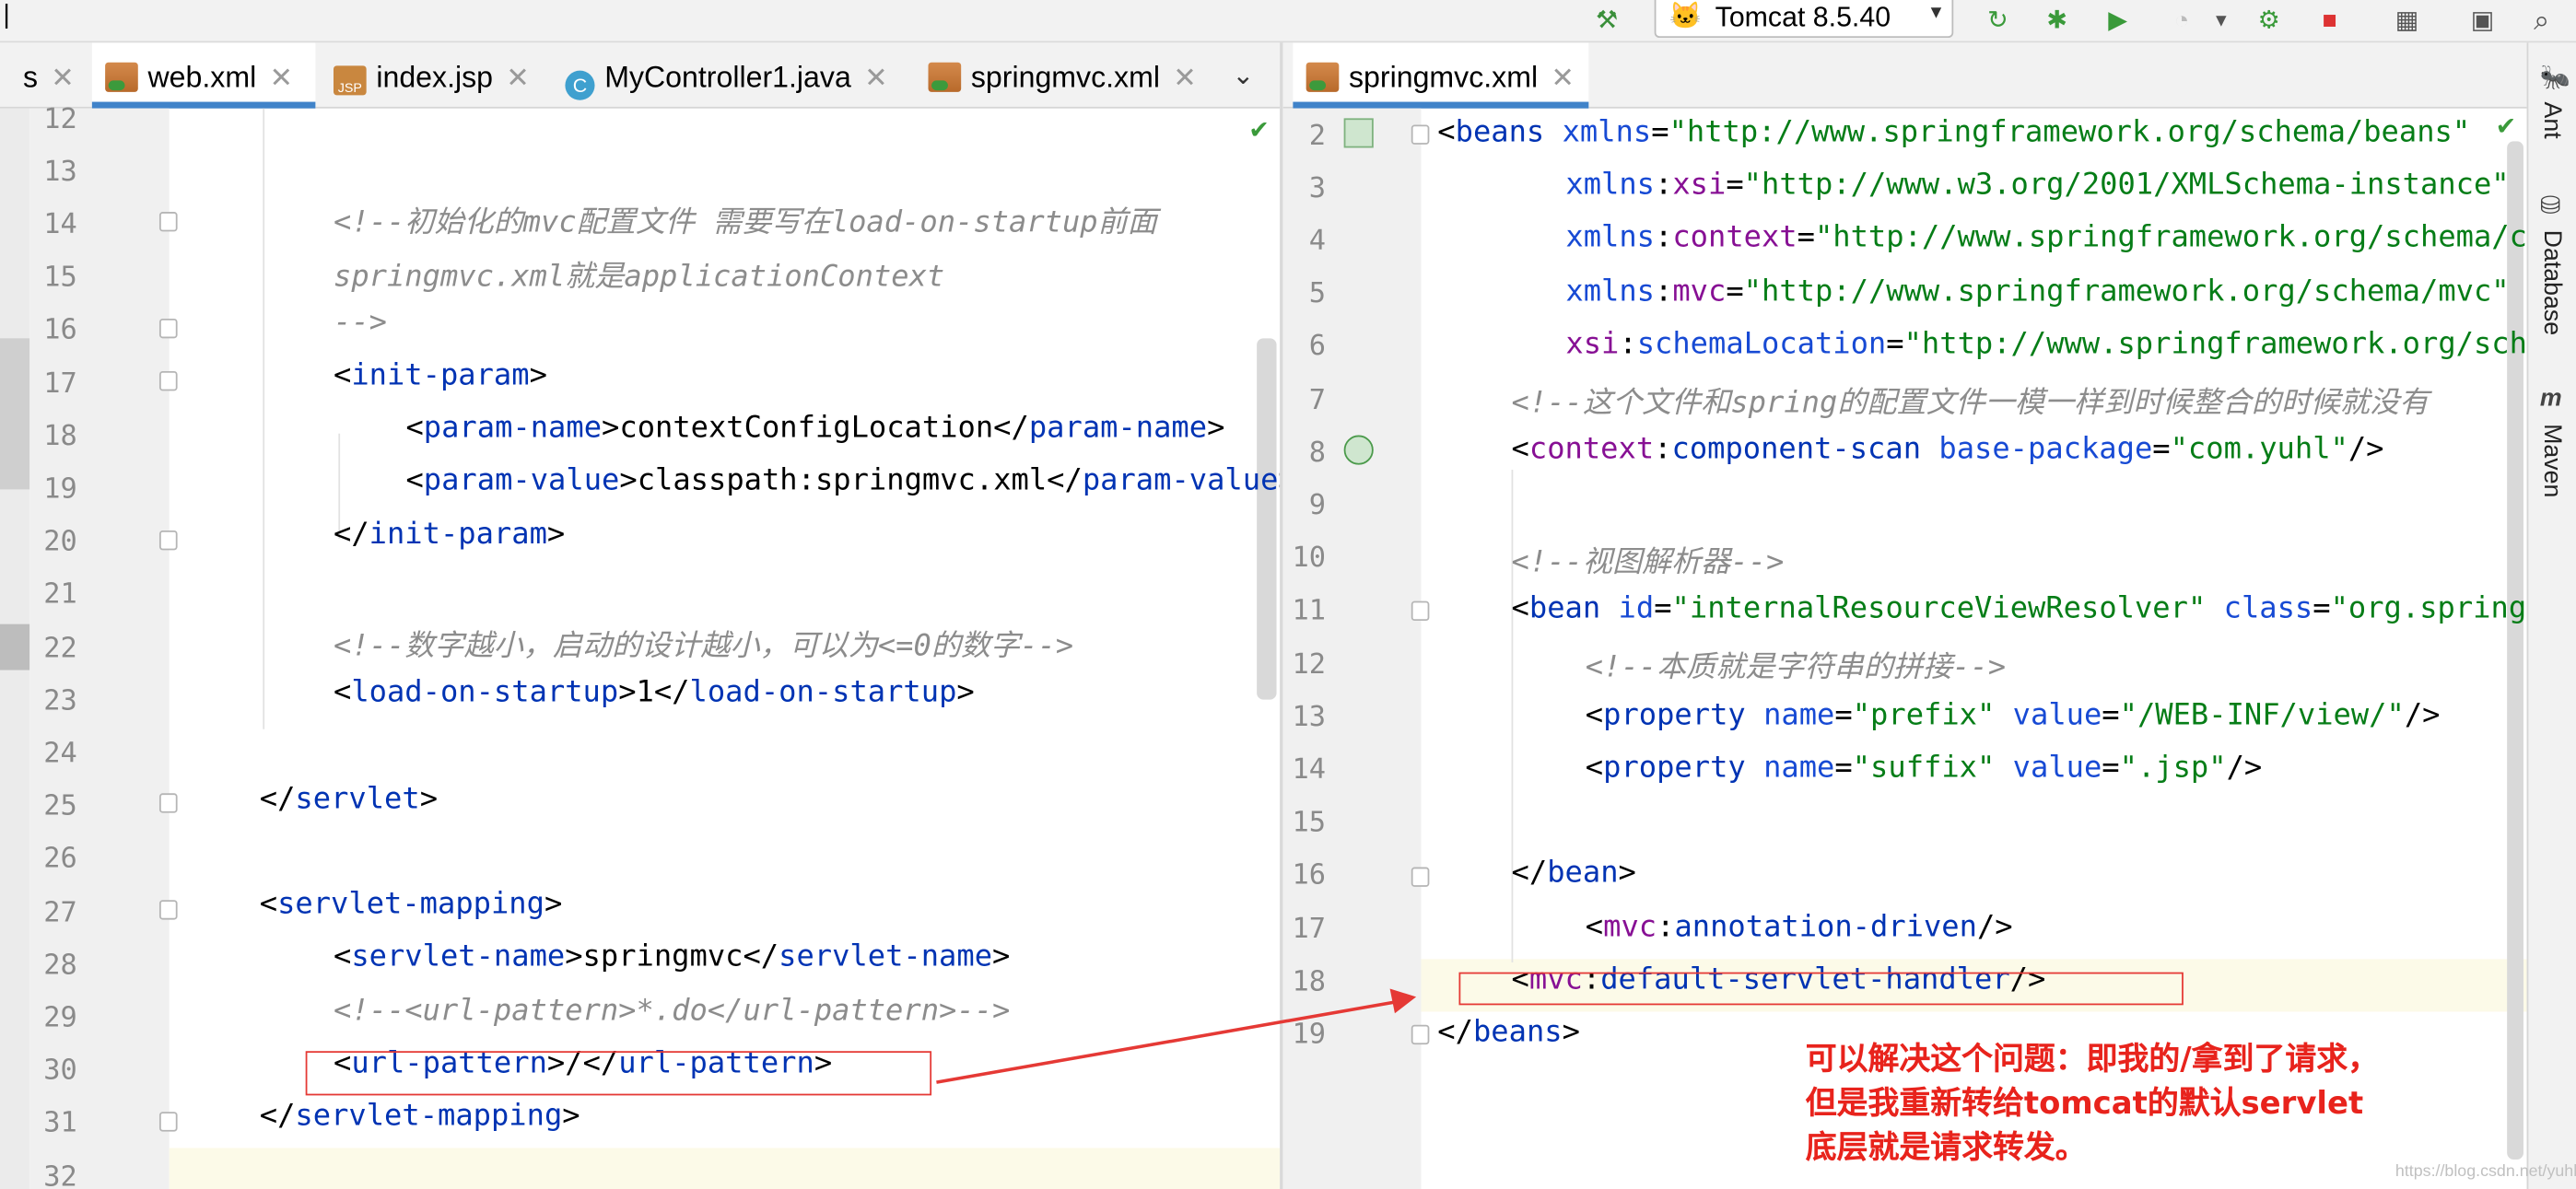 This screenshot has width=2576, height=1189. Describe the element at coordinates (1403, 1001) in the screenshot. I see `arrow-head` at that location.